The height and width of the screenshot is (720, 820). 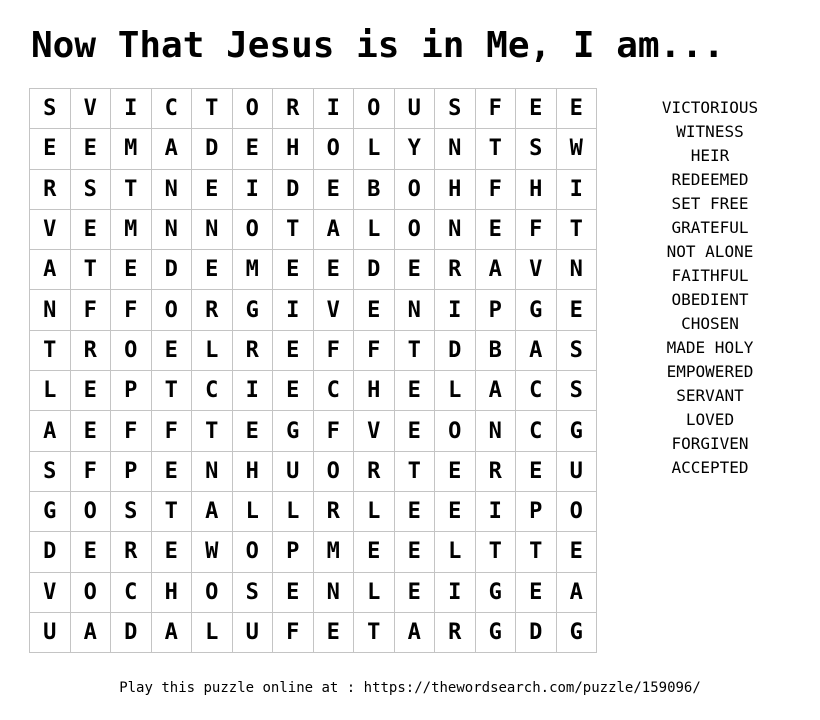 What do you see at coordinates (495, 350) in the screenshot?
I see `grid-cell: B` at bounding box center [495, 350].